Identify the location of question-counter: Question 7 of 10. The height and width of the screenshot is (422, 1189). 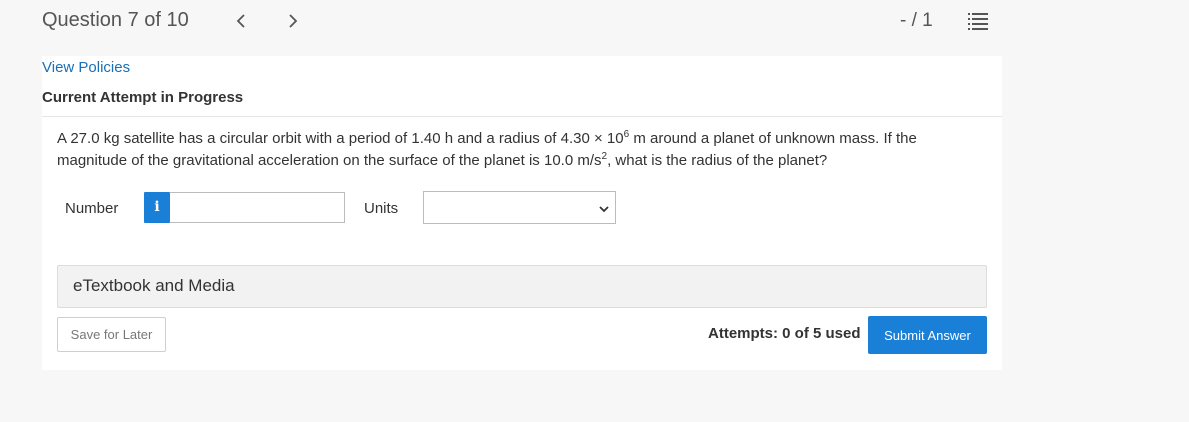
(115, 20).